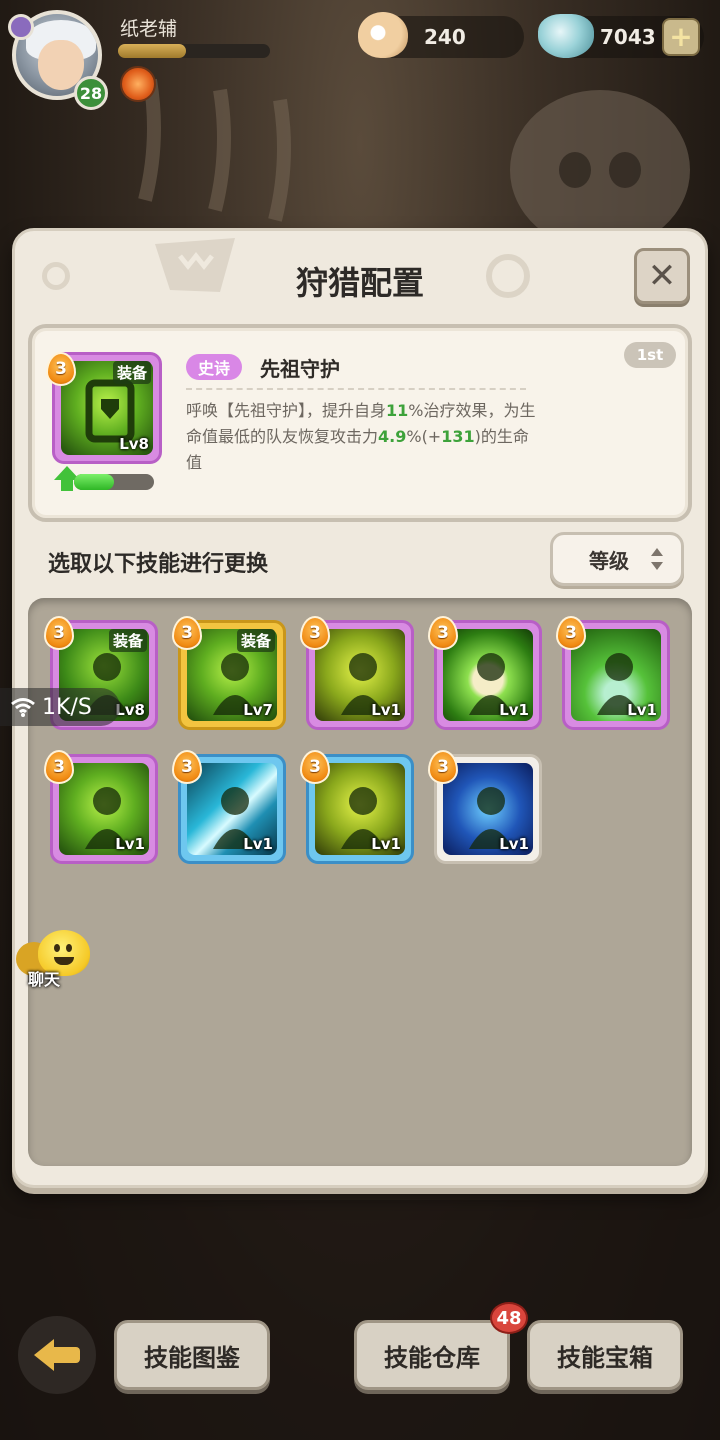  I want to click on rank-tag: 1st, so click(650, 355).